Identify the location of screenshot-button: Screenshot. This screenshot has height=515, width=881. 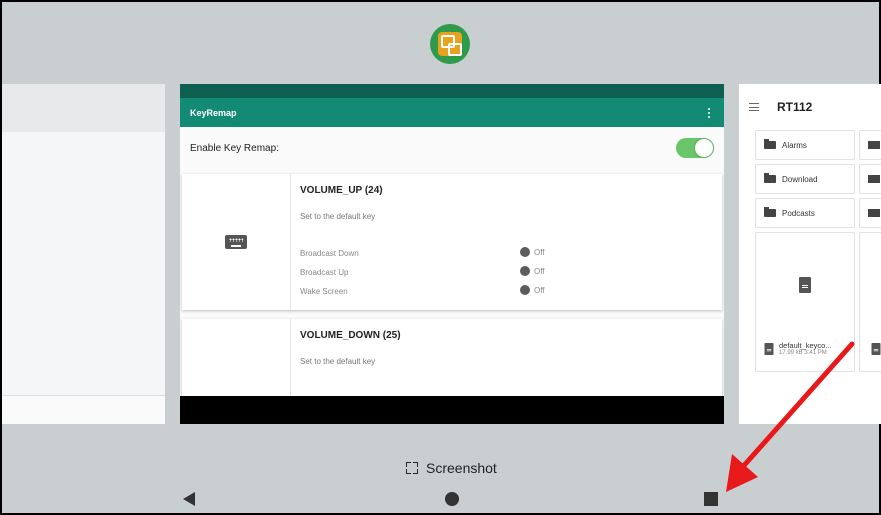
(451, 468).